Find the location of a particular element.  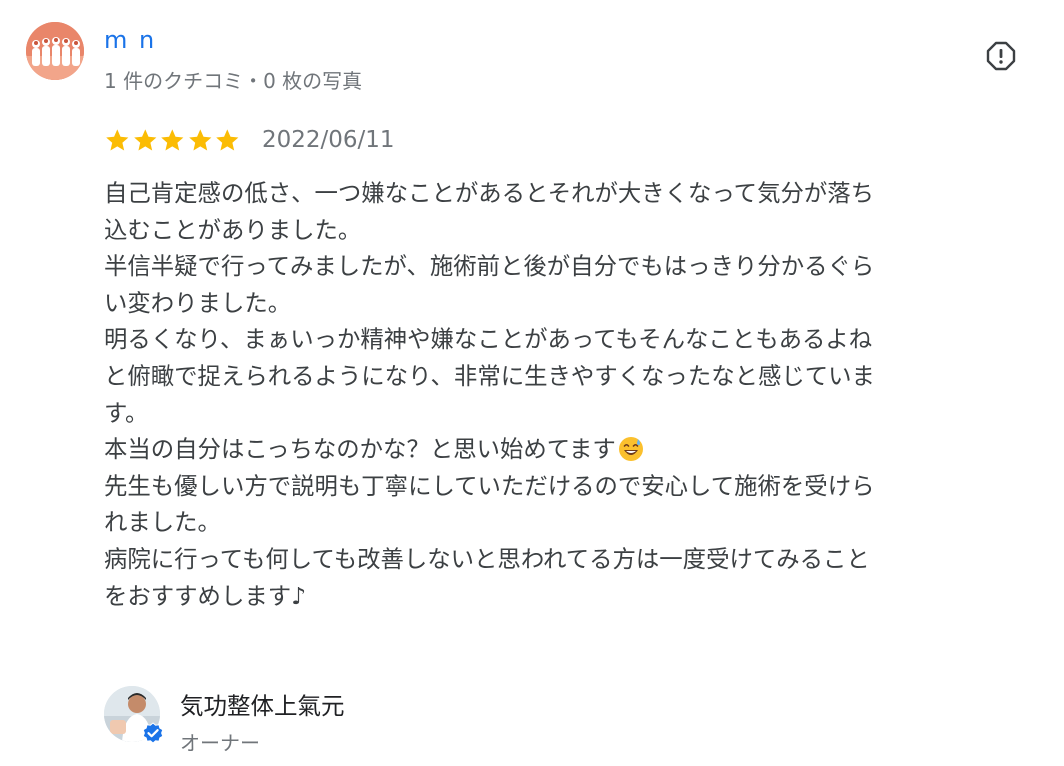

review-line-text: す。 is located at coordinates (126, 412).